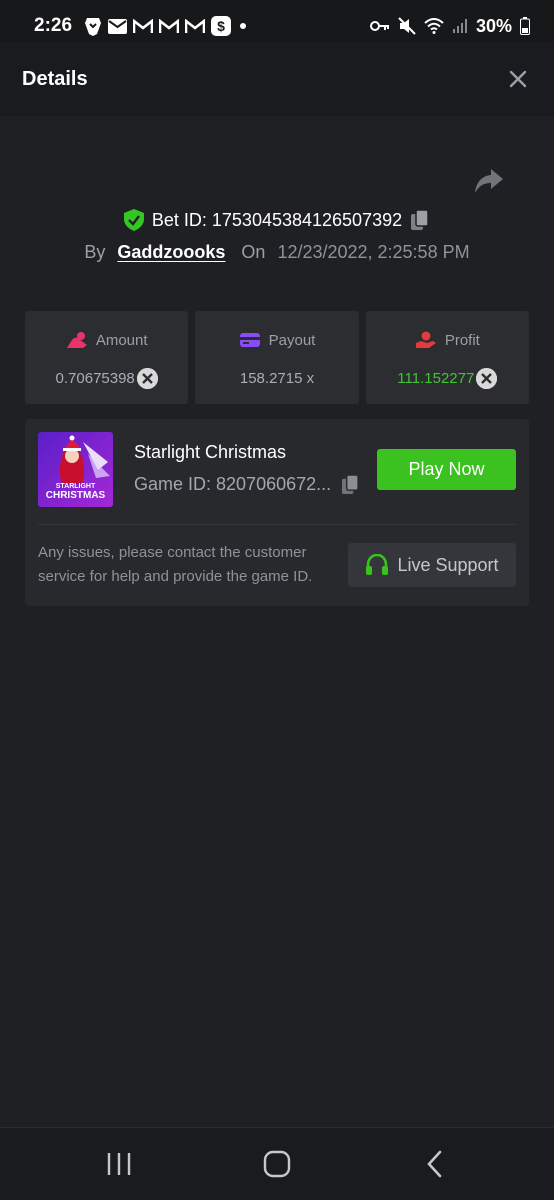  Describe the element at coordinates (373, 251) in the screenshot. I see `bet-date: 12/23/2022, 2:25:58 PM` at that location.